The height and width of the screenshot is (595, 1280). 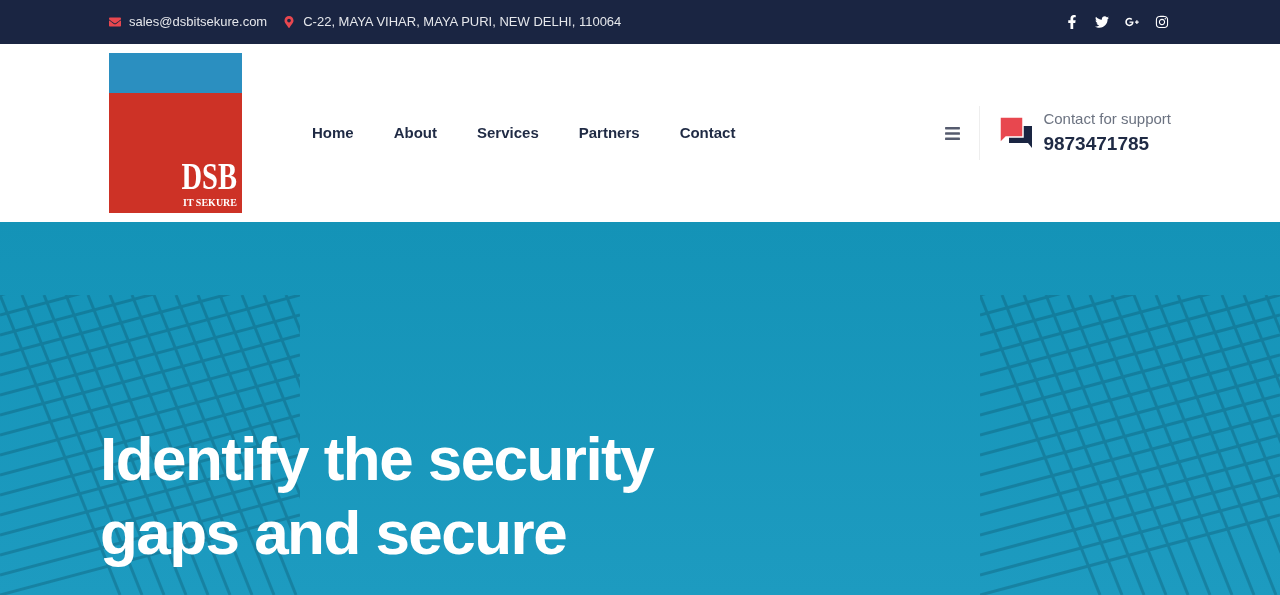 I want to click on chat-bubbles-icon, so click(x=1016, y=133).